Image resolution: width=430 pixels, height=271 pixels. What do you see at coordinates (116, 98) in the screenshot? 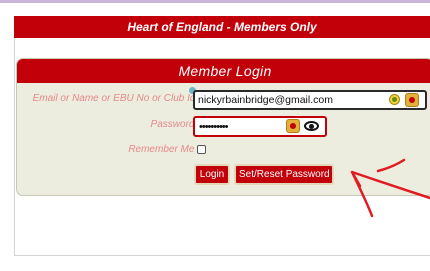
I see `email-label: Email or Name or EBU No or Club Id :` at bounding box center [116, 98].